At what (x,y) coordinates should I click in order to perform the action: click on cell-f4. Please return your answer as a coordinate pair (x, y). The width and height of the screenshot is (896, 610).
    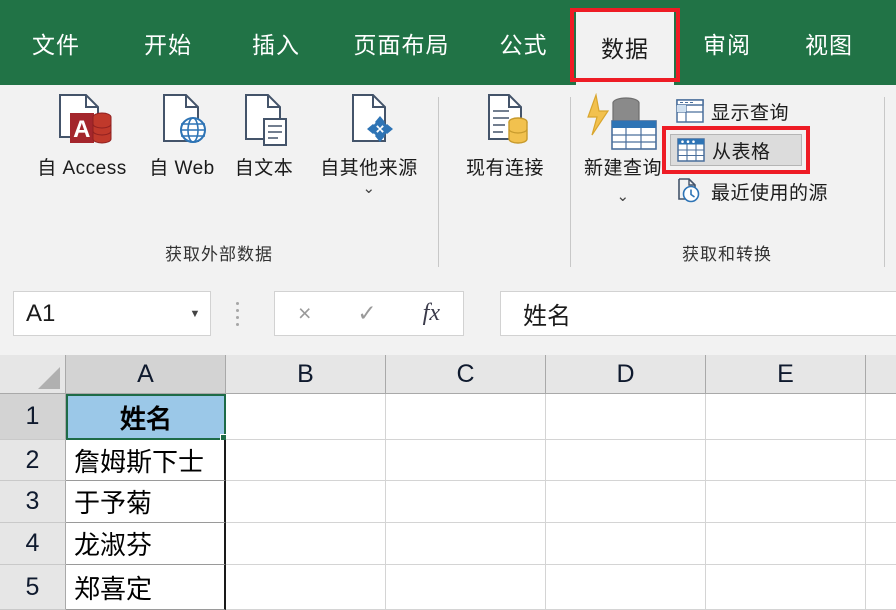
    Looking at the image, I should click on (881, 544).